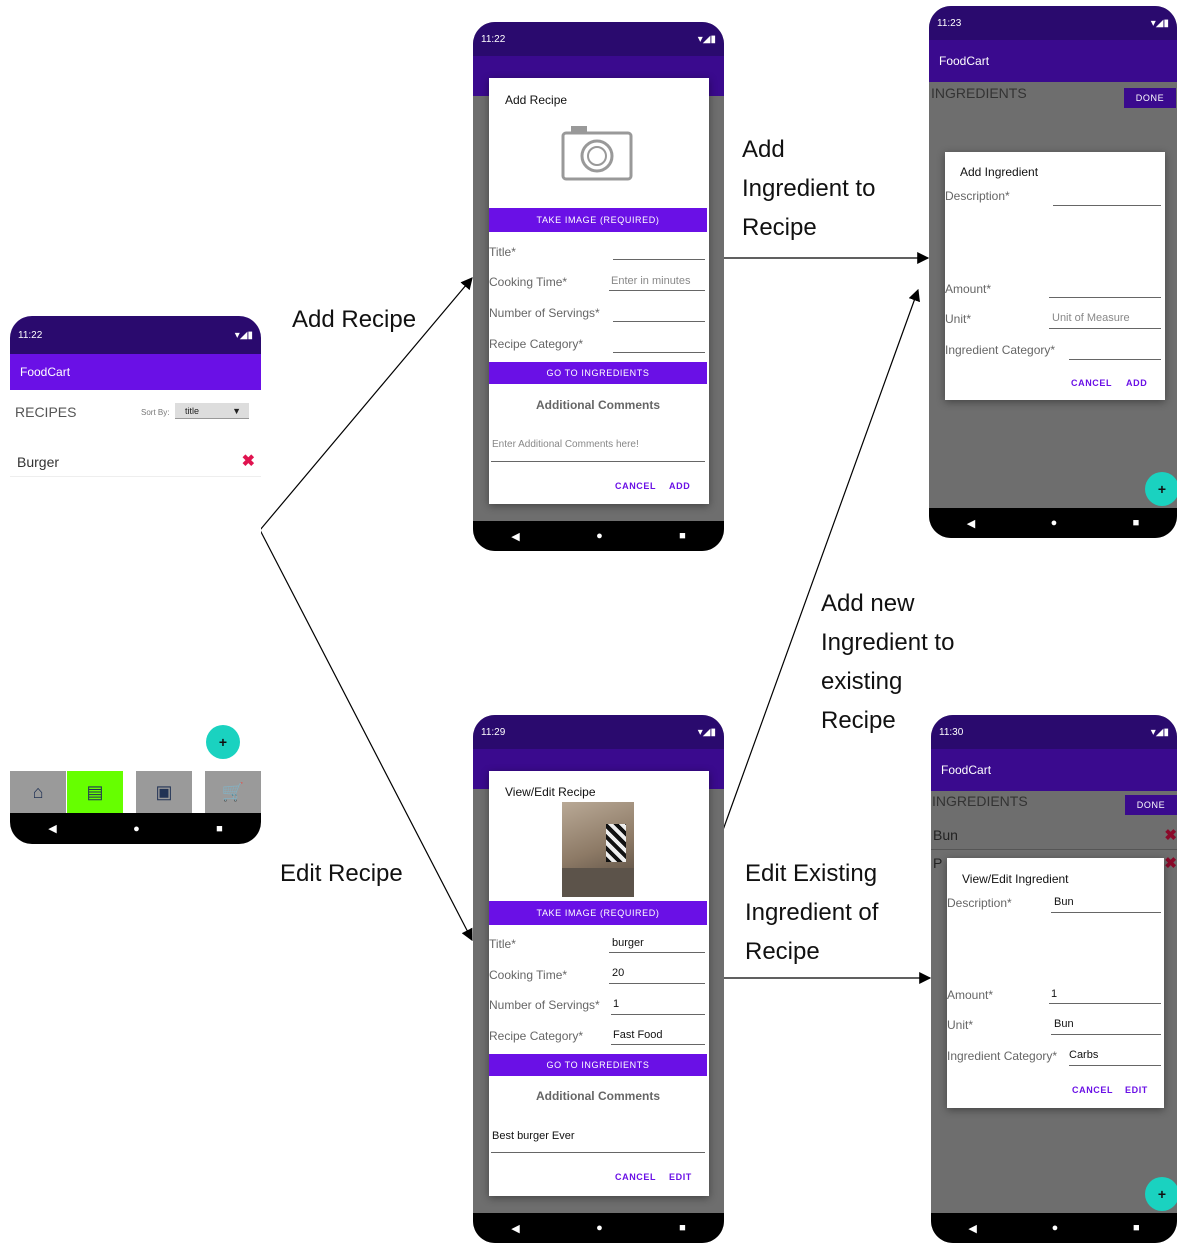  Describe the element at coordinates (1054, 994) in the screenshot. I see `amount-field: 1` at that location.